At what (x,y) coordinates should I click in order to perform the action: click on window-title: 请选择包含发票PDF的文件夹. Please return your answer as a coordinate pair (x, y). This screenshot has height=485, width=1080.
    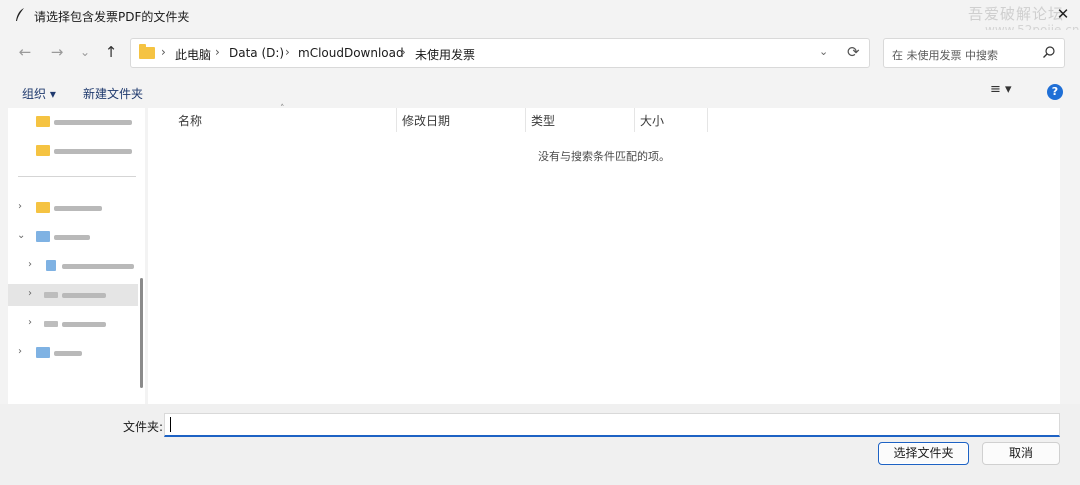
    Looking at the image, I should click on (112, 17).